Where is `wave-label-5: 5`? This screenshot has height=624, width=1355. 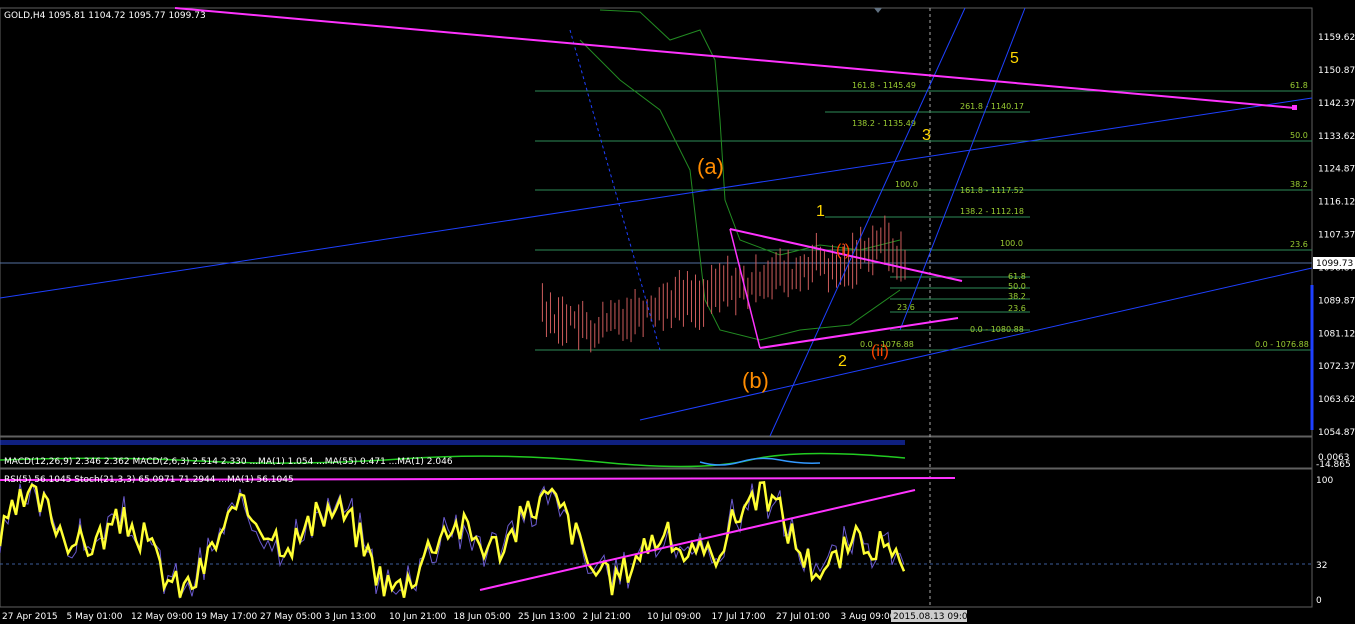 wave-label-5: 5 is located at coordinates (1014, 58).